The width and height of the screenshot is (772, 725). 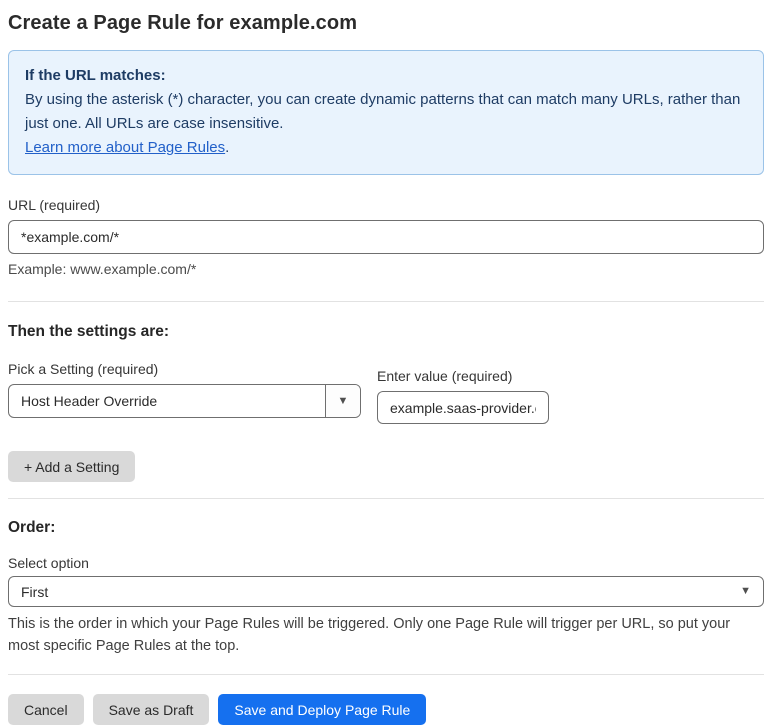 I want to click on enter-value-column: Enter value (required), so click(x=463, y=382).